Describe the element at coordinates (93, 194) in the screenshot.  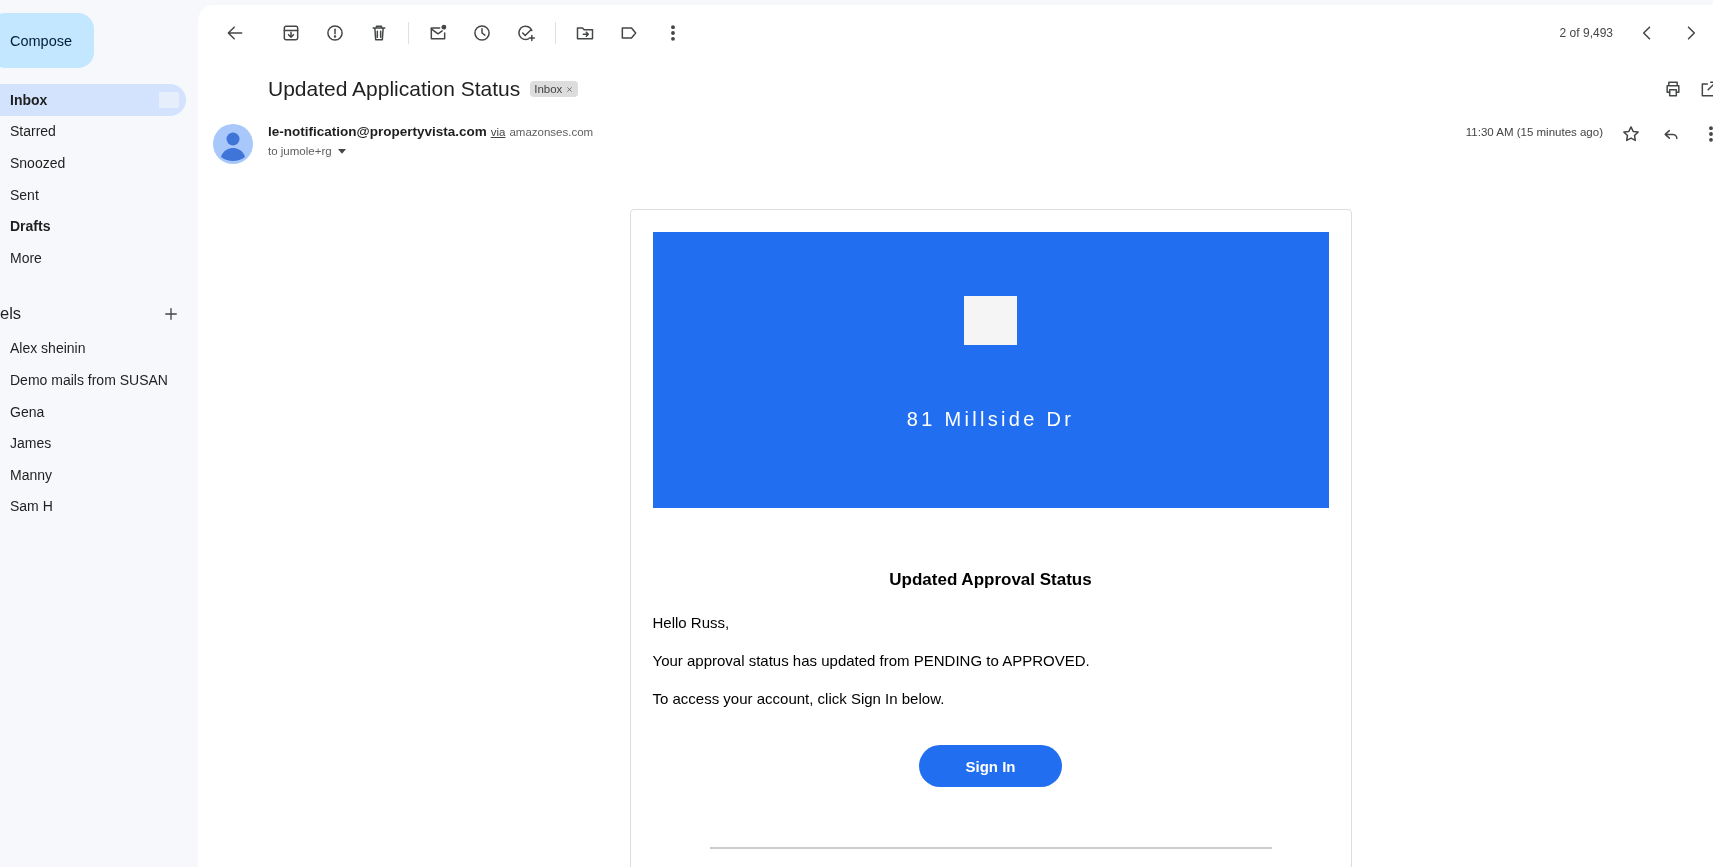
I see `nav-item: Sent` at that location.